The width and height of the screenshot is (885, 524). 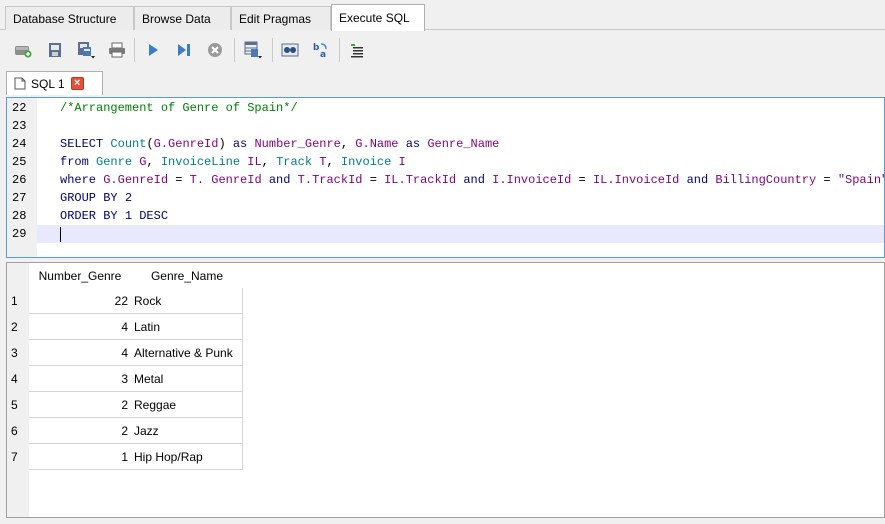 I want to click on tab-label: Execute SQL, so click(x=374, y=18).